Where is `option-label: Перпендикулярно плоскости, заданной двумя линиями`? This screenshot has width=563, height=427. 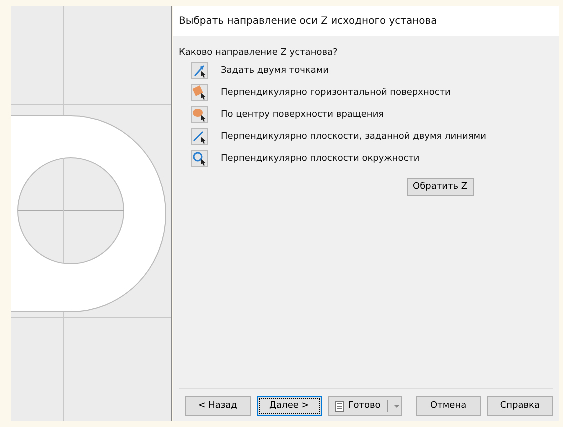
option-label: Перпендикулярно плоскости, заданной двумя линиями is located at coordinates (353, 137).